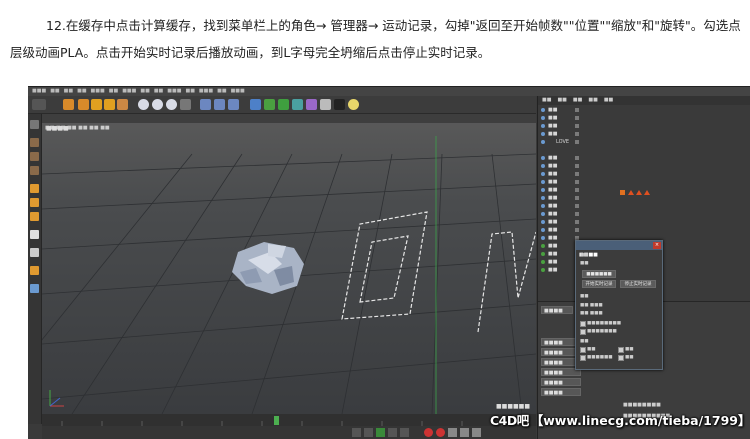  I want to click on sculpt-icon, so click(34, 288).